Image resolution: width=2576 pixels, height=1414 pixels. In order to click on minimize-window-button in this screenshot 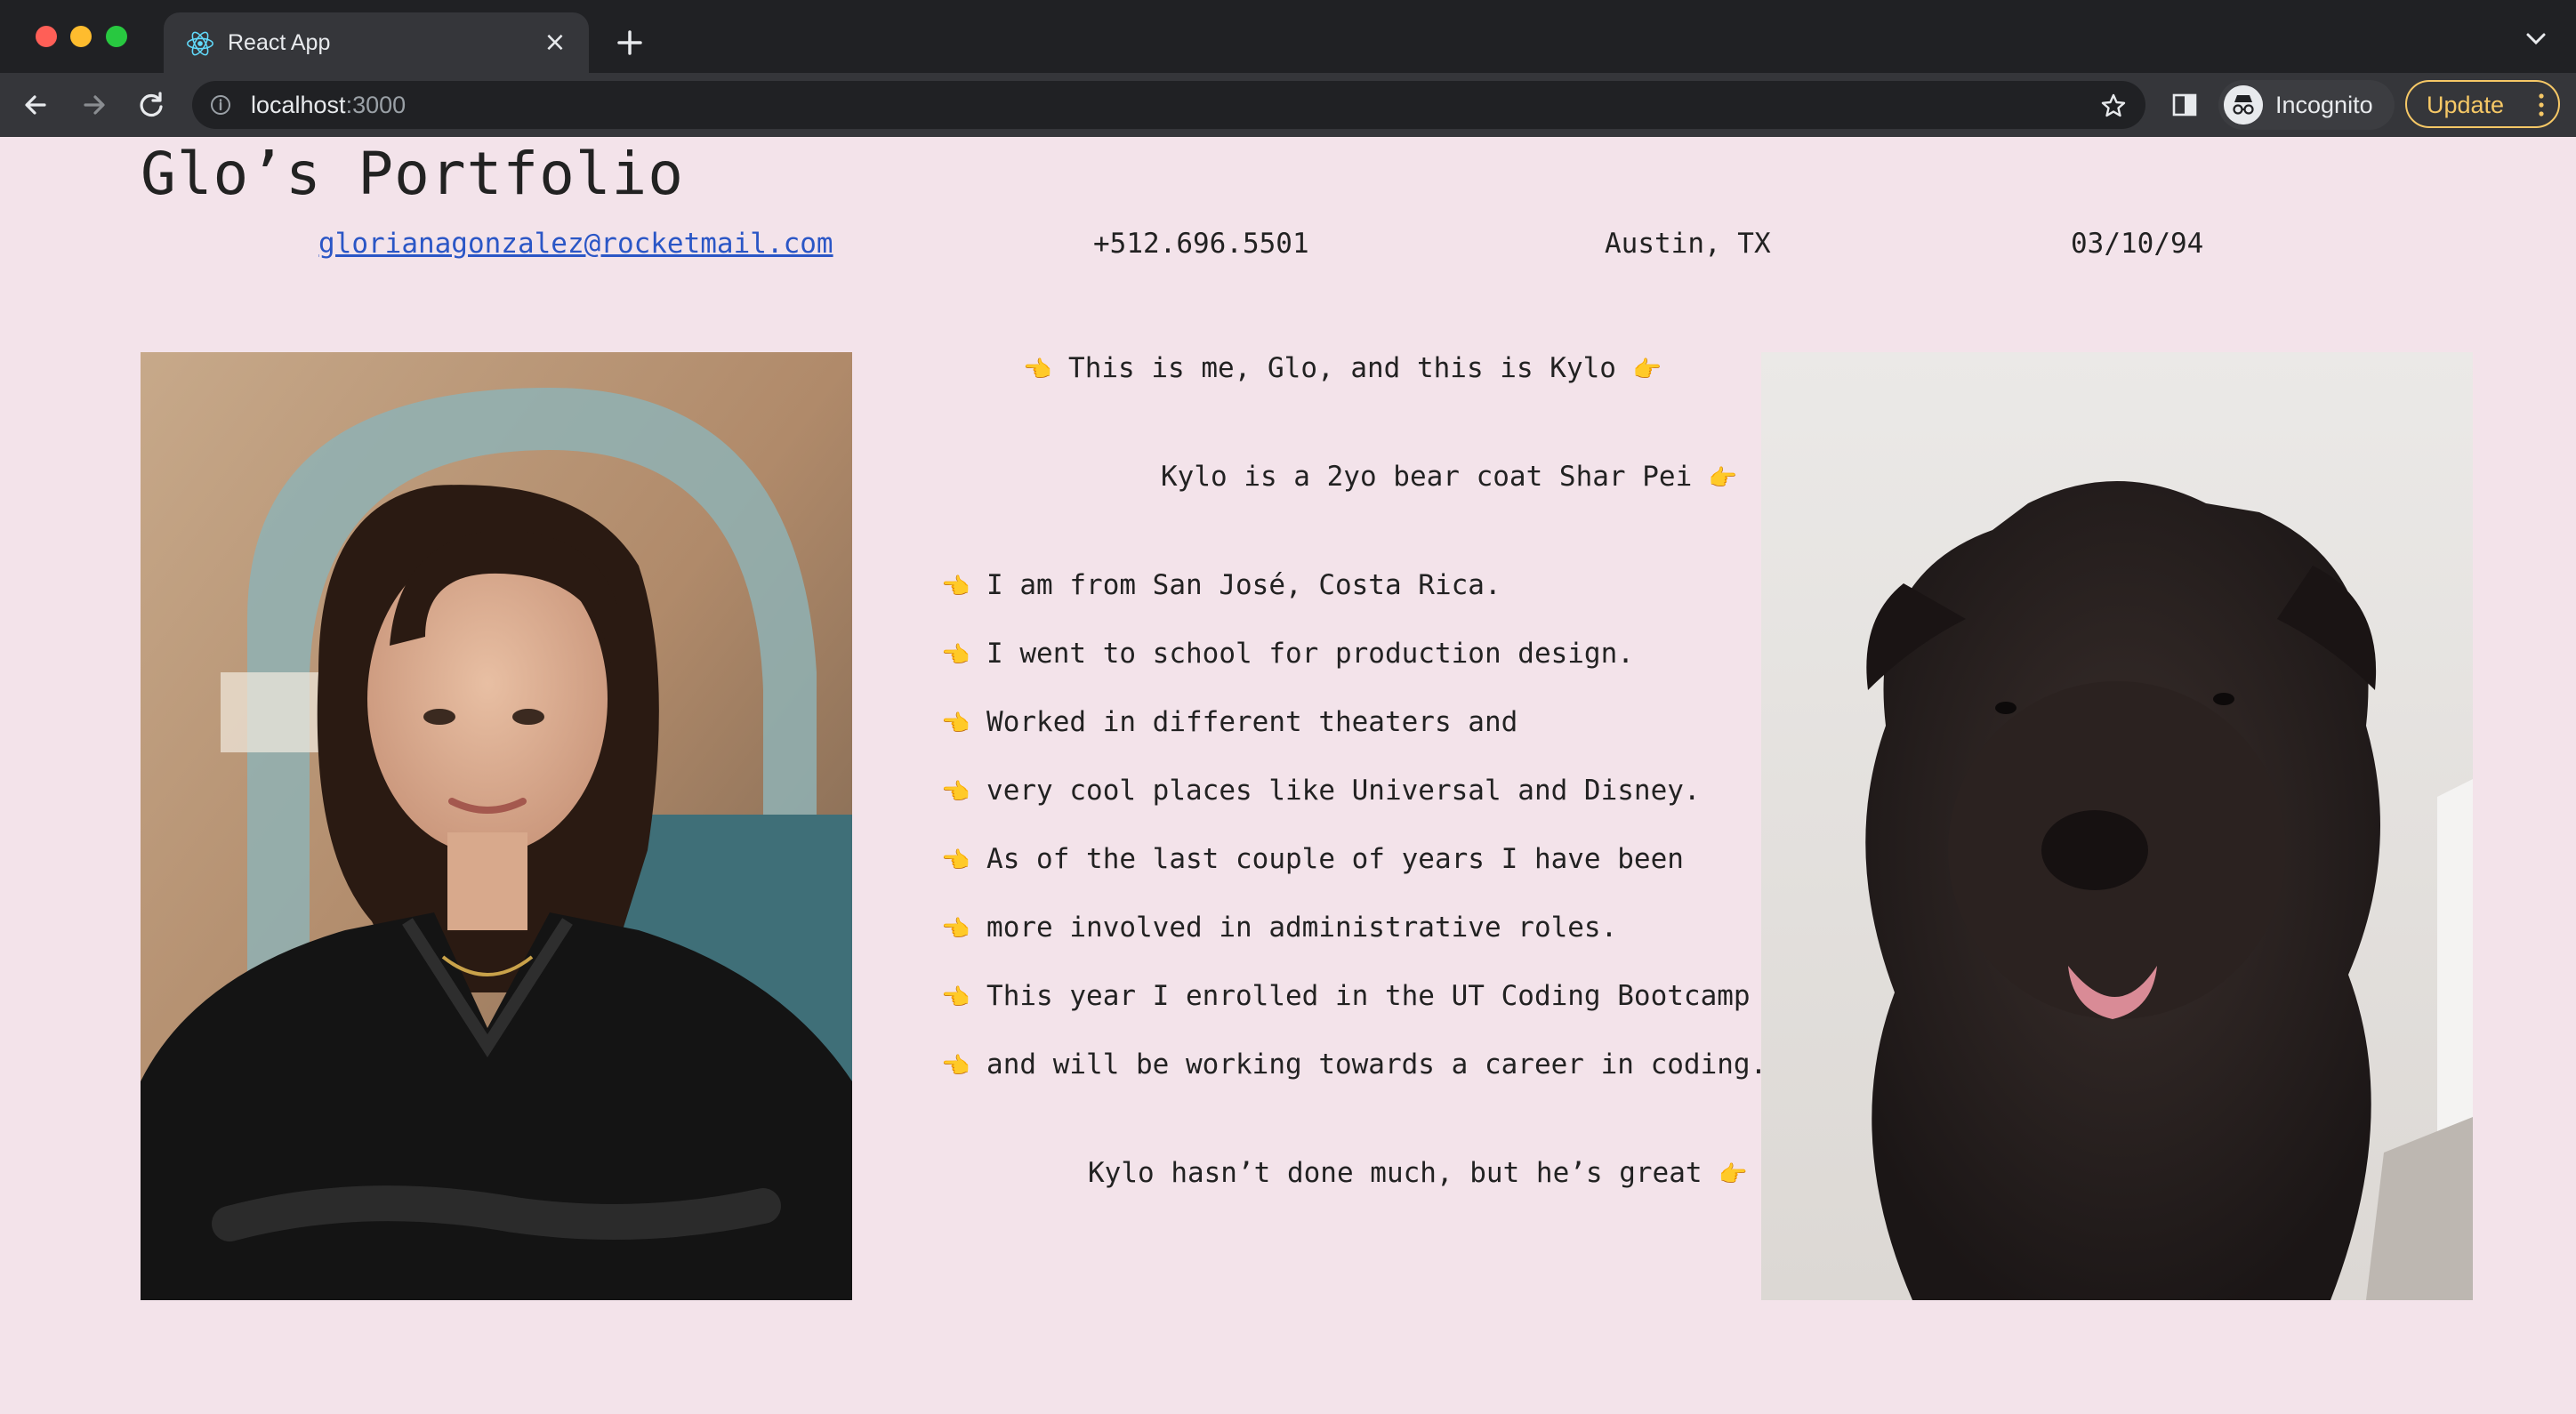, I will do `click(81, 37)`.